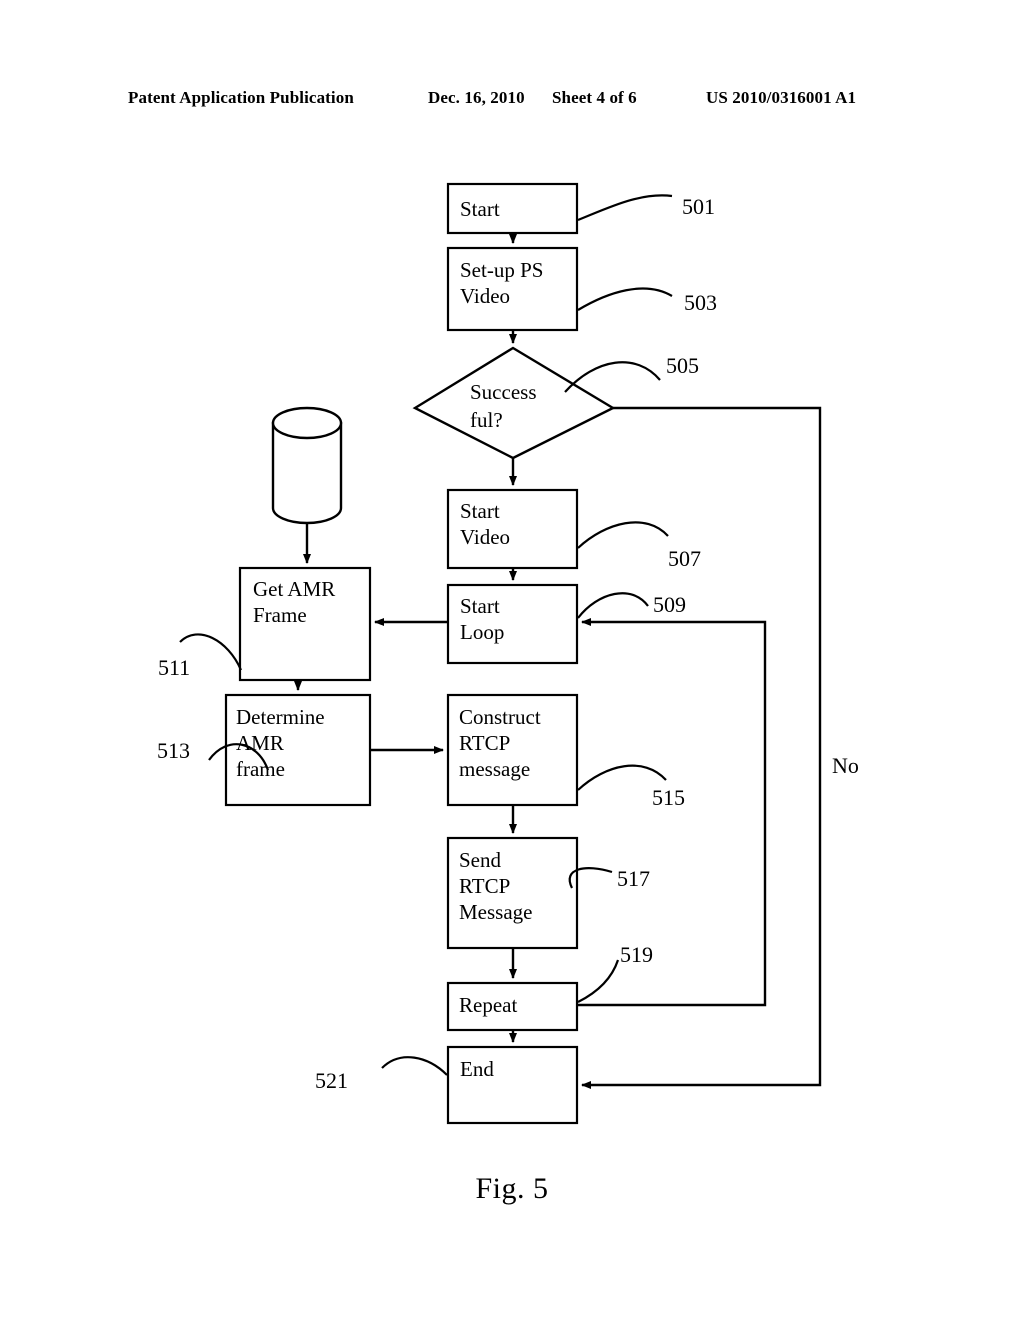 This screenshot has height=1320, width=1024. I want to click on node-end-shape, so click(512, 1085).